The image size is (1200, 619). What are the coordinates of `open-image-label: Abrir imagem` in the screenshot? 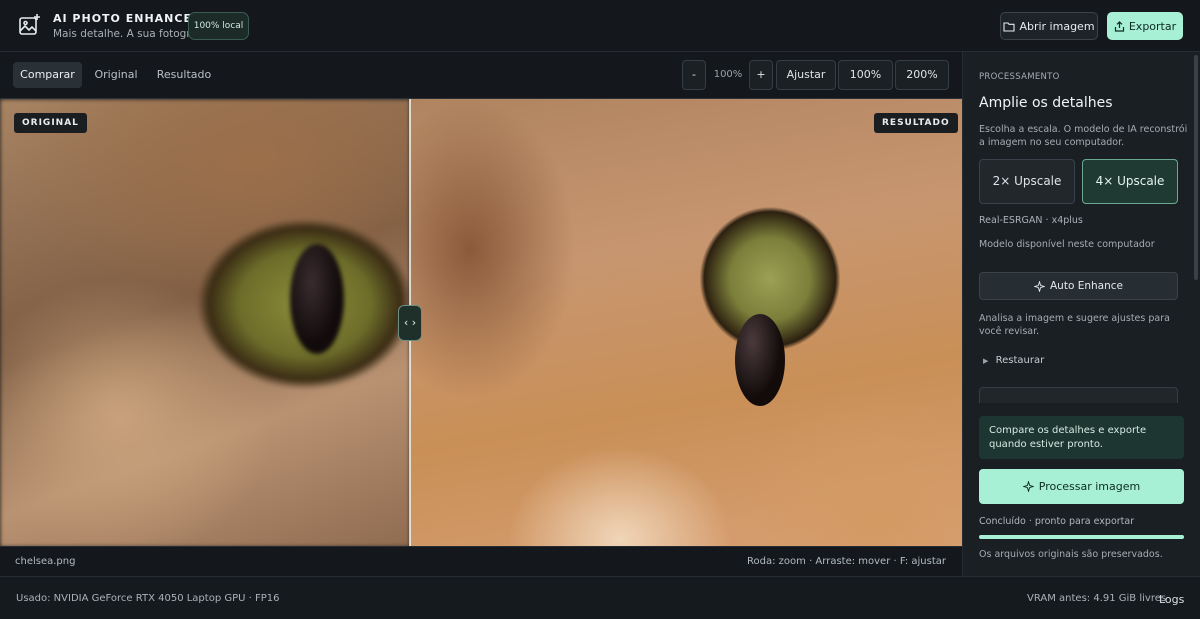 It's located at (1057, 26).